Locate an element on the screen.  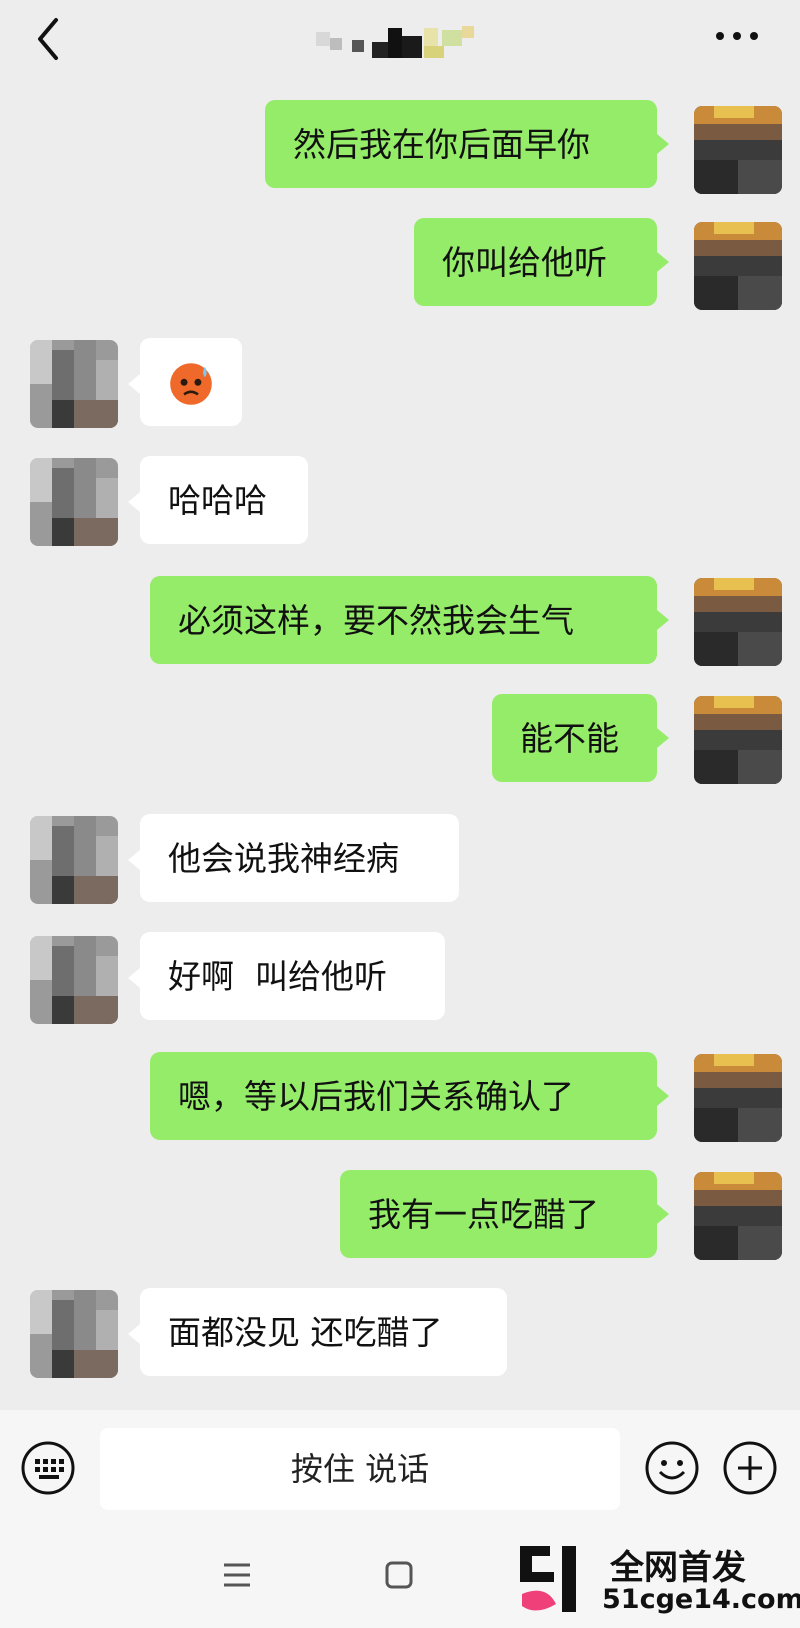
message-bubble-outgoing: 我有一点吃醋了 is located at coordinates (498, 1214).